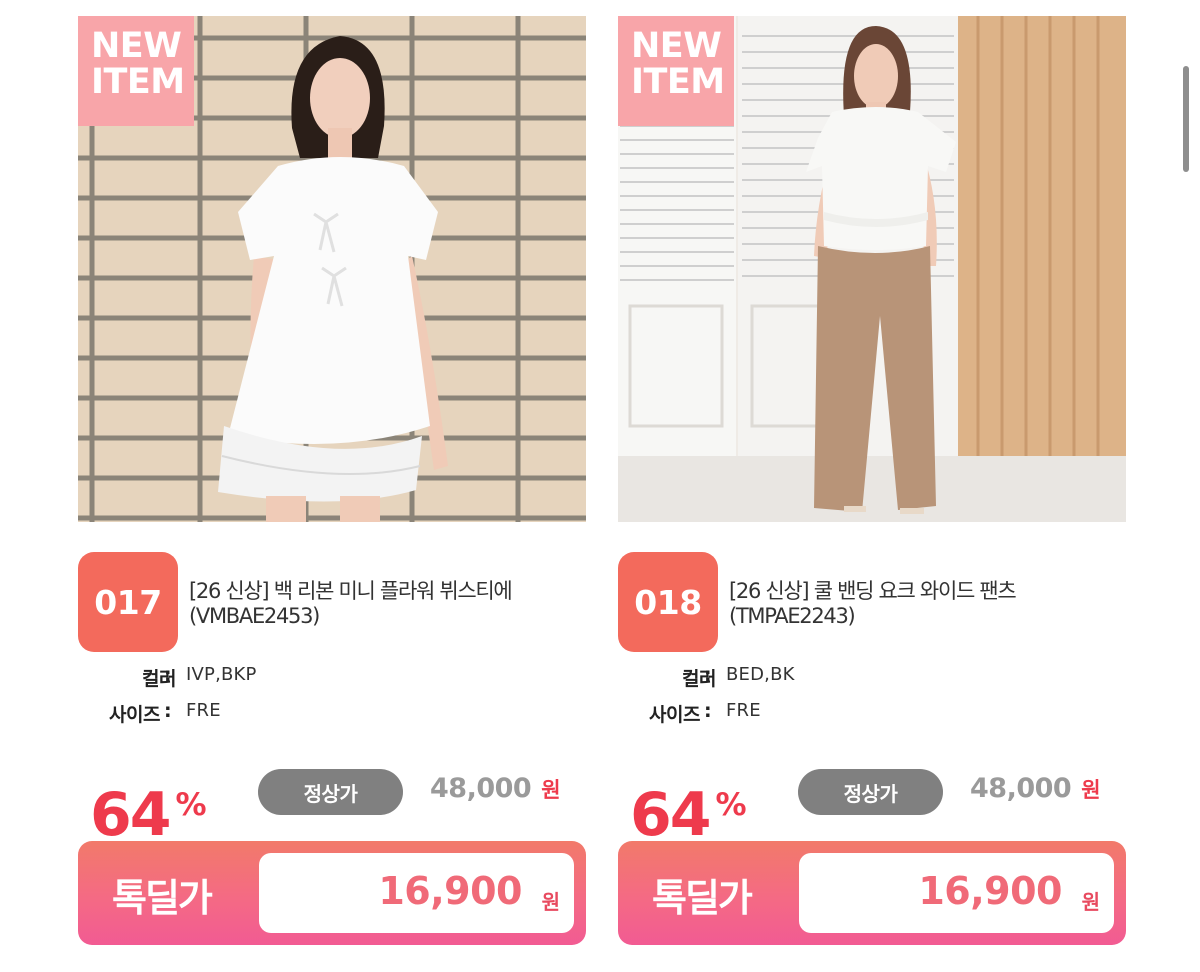 Image resolution: width=1200 pixels, height=972 pixels. I want to click on color-value: BED,BK, so click(760, 674).